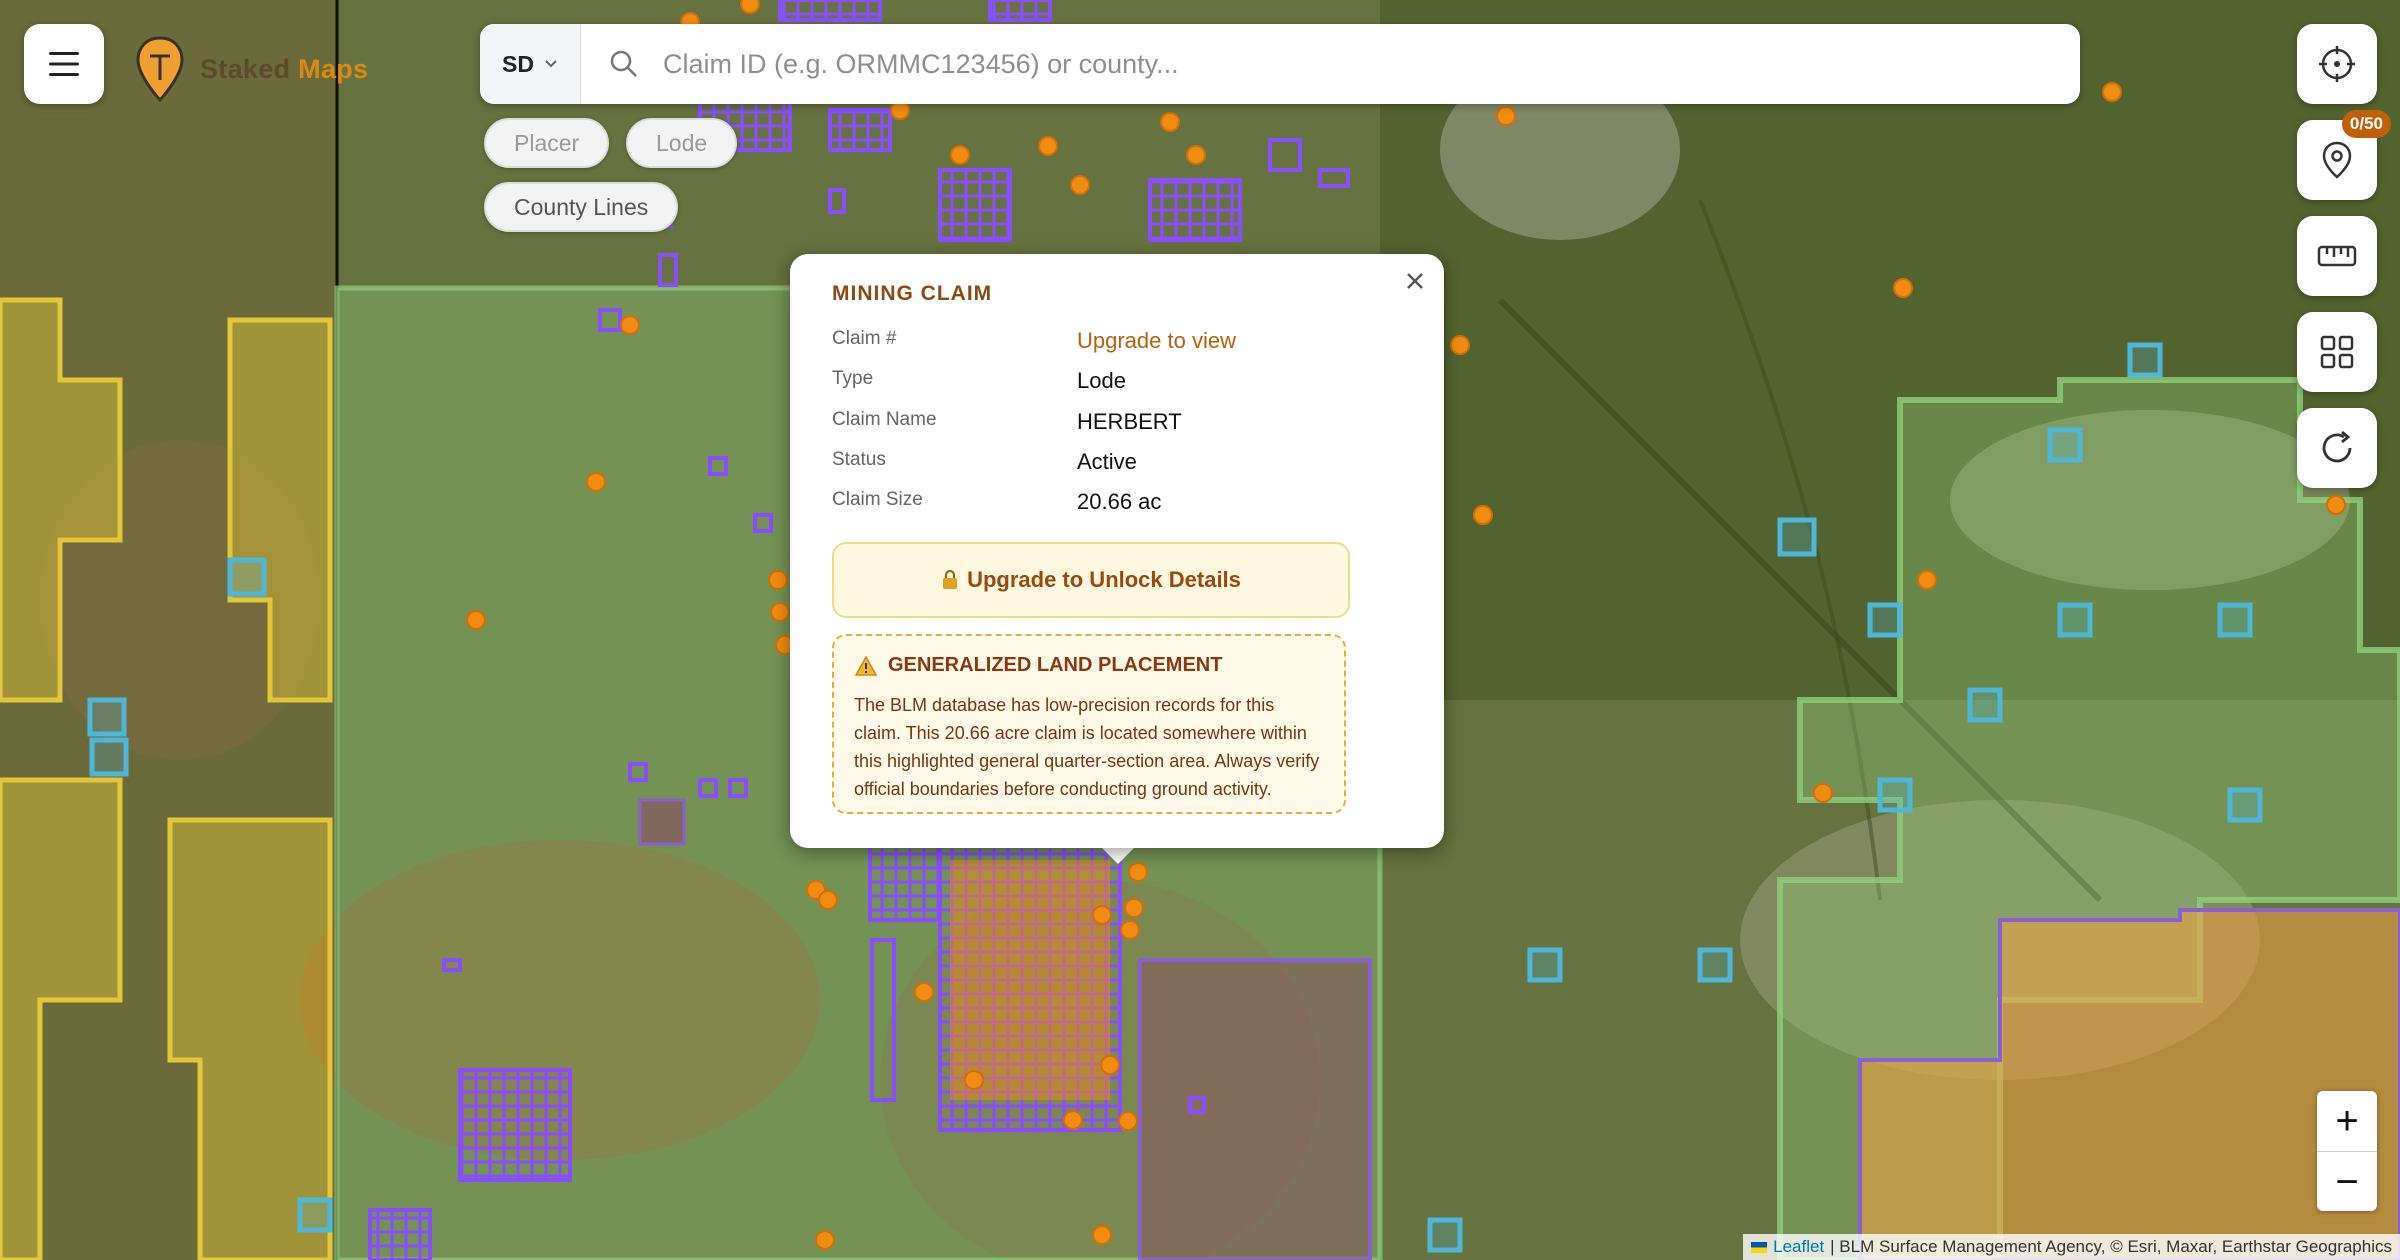 This screenshot has height=1260, width=2400. I want to click on measure-button, so click(2337, 256).